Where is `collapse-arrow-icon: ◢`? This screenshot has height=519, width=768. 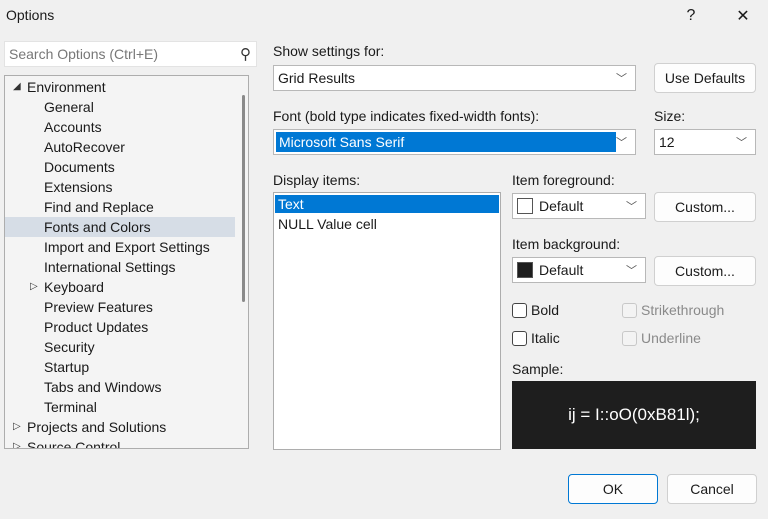 collapse-arrow-icon: ◢ is located at coordinates (17, 87).